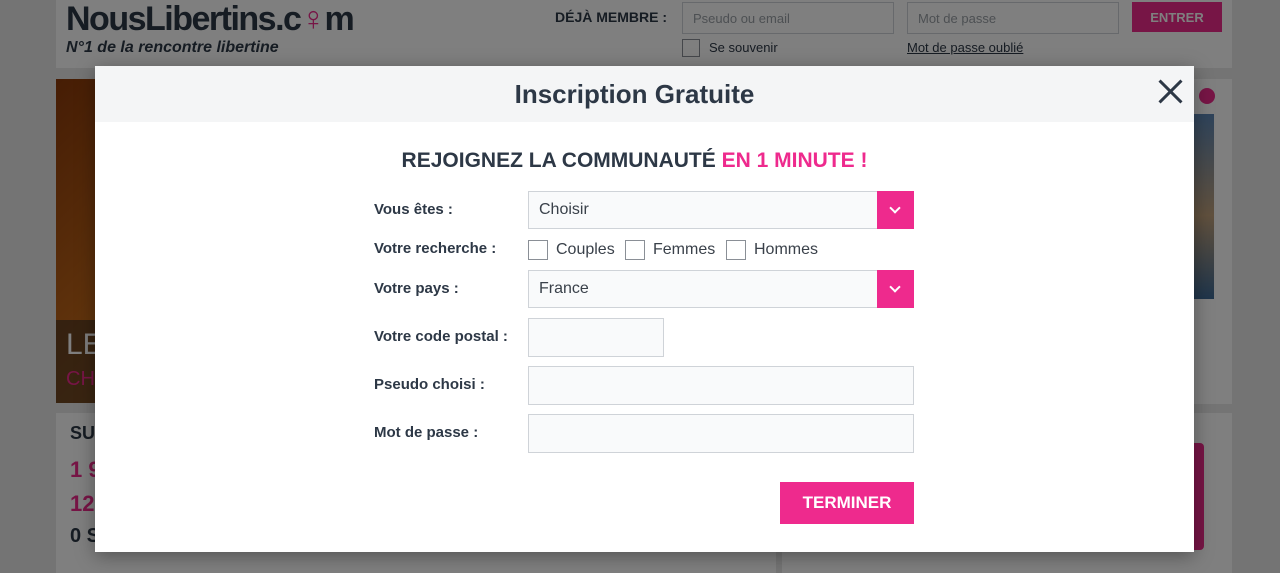 This screenshot has width=1280, height=573. Describe the element at coordinates (585, 250) in the screenshot. I see `search-couples-label: Couples` at that location.